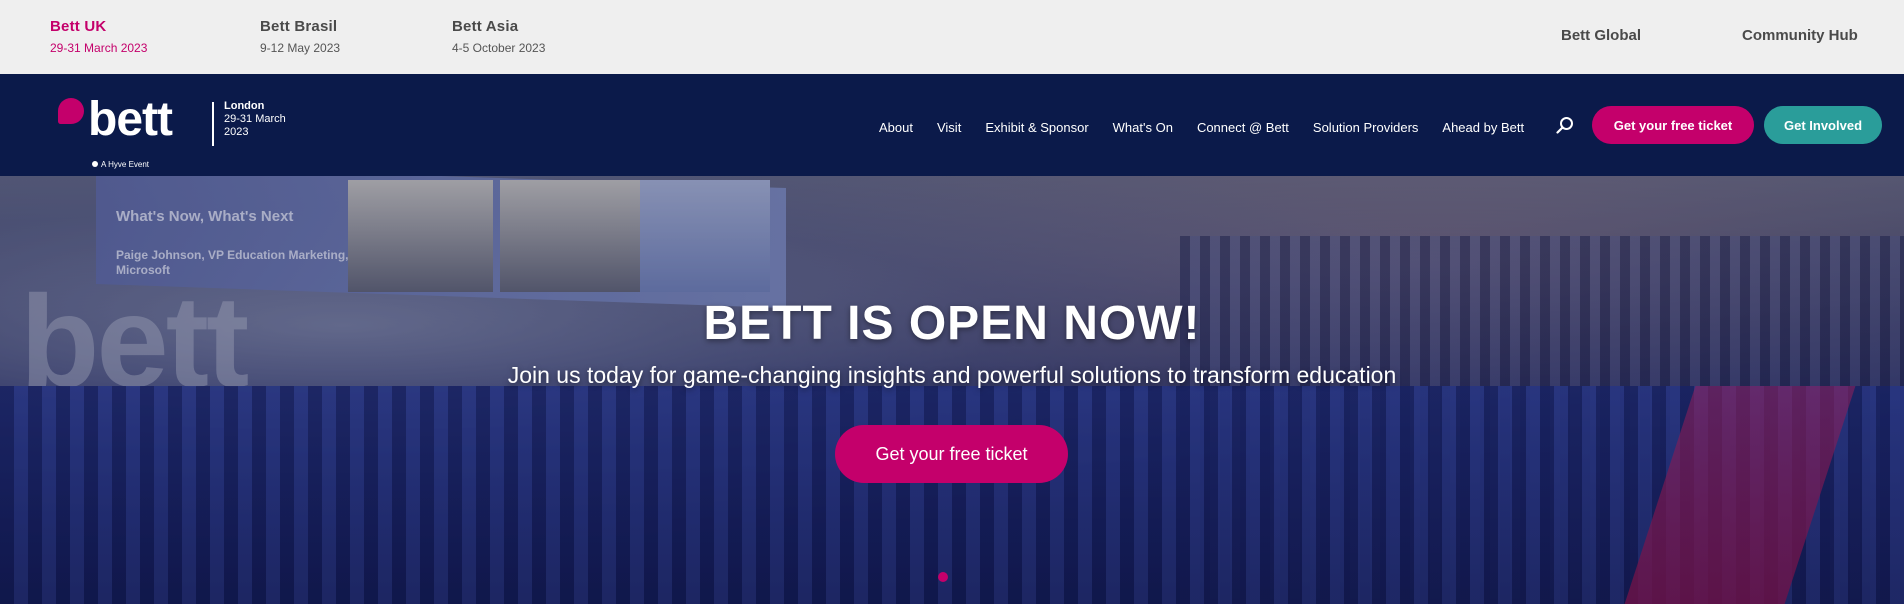 The image size is (1904, 604). What do you see at coordinates (1036, 127) in the screenshot?
I see `nav-exhibit-sponsor: Exhibit & Sponsor` at bounding box center [1036, 127].